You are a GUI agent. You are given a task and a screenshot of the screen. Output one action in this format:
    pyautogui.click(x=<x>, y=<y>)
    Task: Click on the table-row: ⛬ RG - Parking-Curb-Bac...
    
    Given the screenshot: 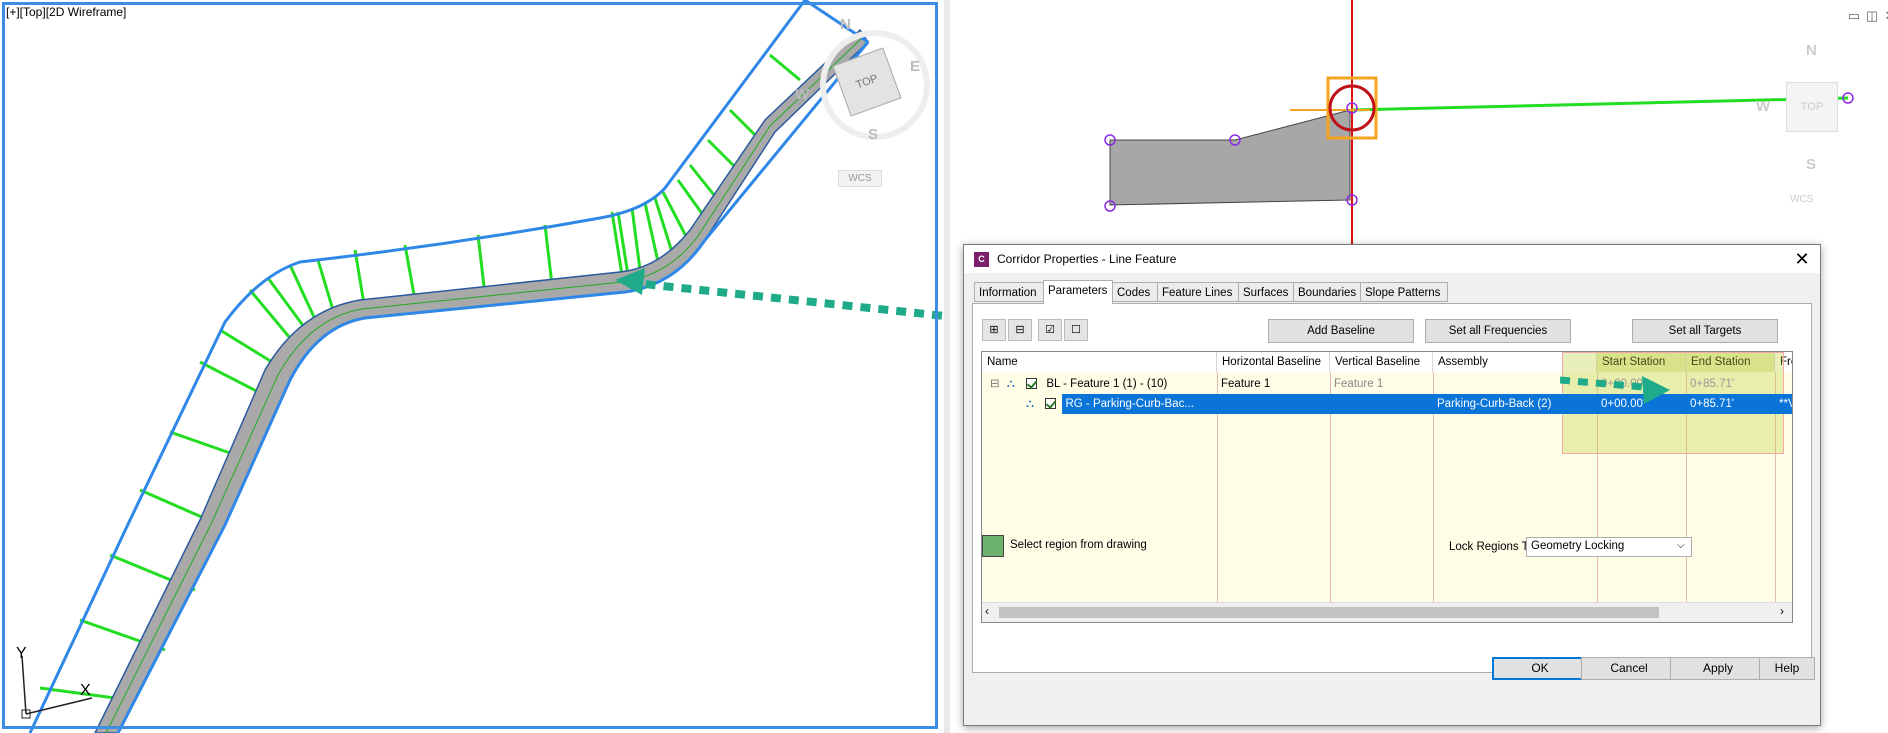 What is the action you would take?
    pyautogui.click(x=1120, y=404)
    